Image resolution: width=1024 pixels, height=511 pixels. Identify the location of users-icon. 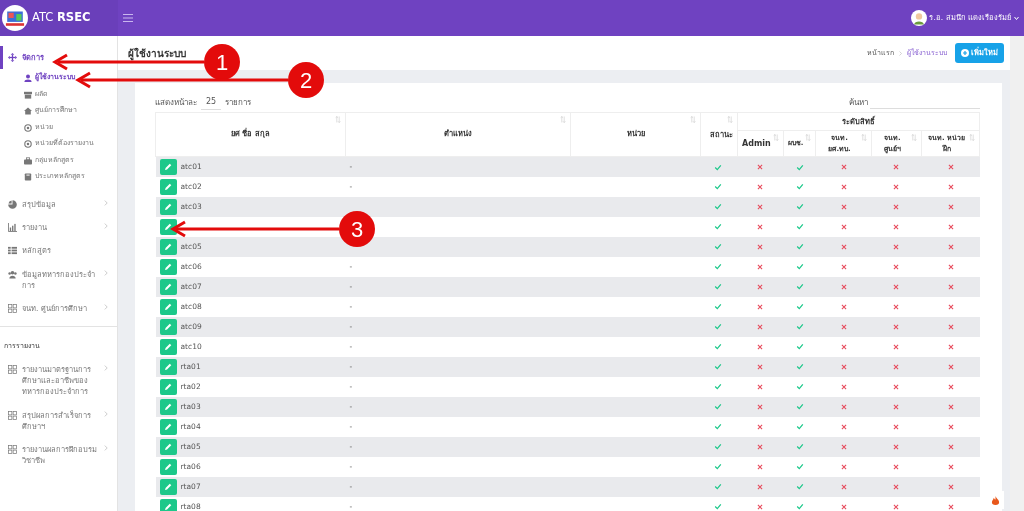
(12, 274).